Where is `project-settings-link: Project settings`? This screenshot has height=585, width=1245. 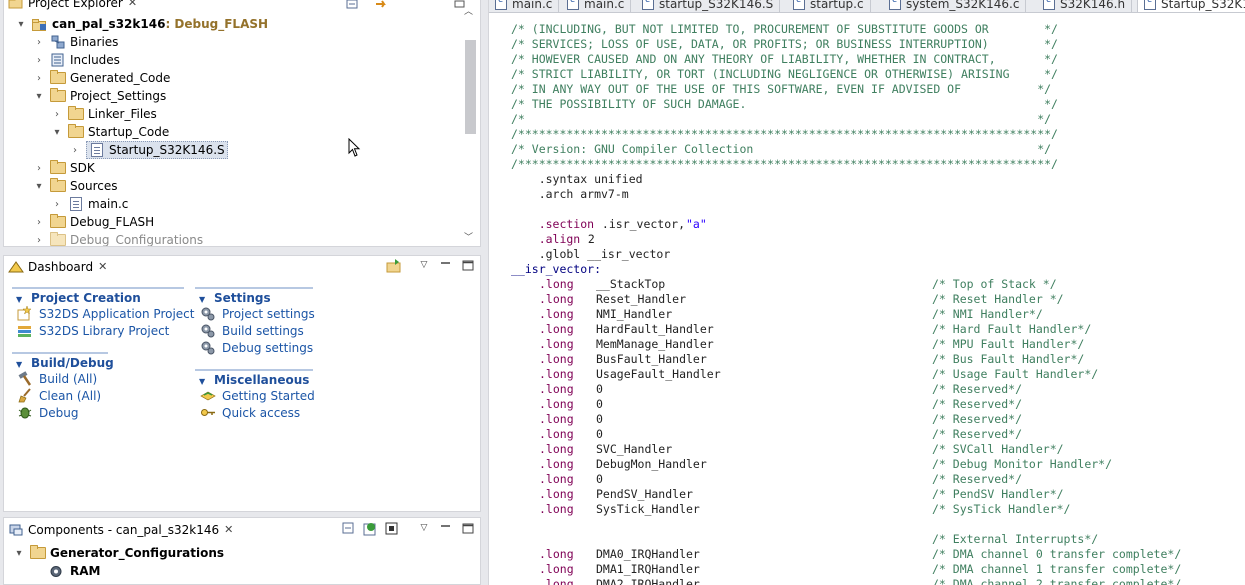 project-settings-link: Project settings is located at coordinates (255, 313).